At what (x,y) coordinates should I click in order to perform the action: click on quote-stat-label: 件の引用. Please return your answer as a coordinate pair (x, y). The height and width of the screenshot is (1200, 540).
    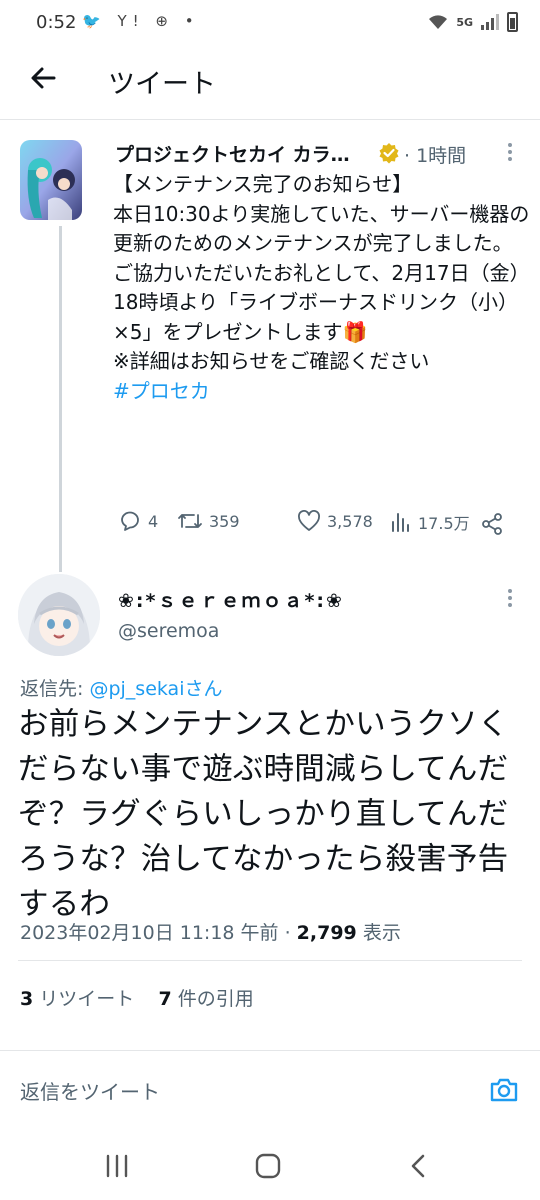
    Looking at the image, I should click on (212, 999).